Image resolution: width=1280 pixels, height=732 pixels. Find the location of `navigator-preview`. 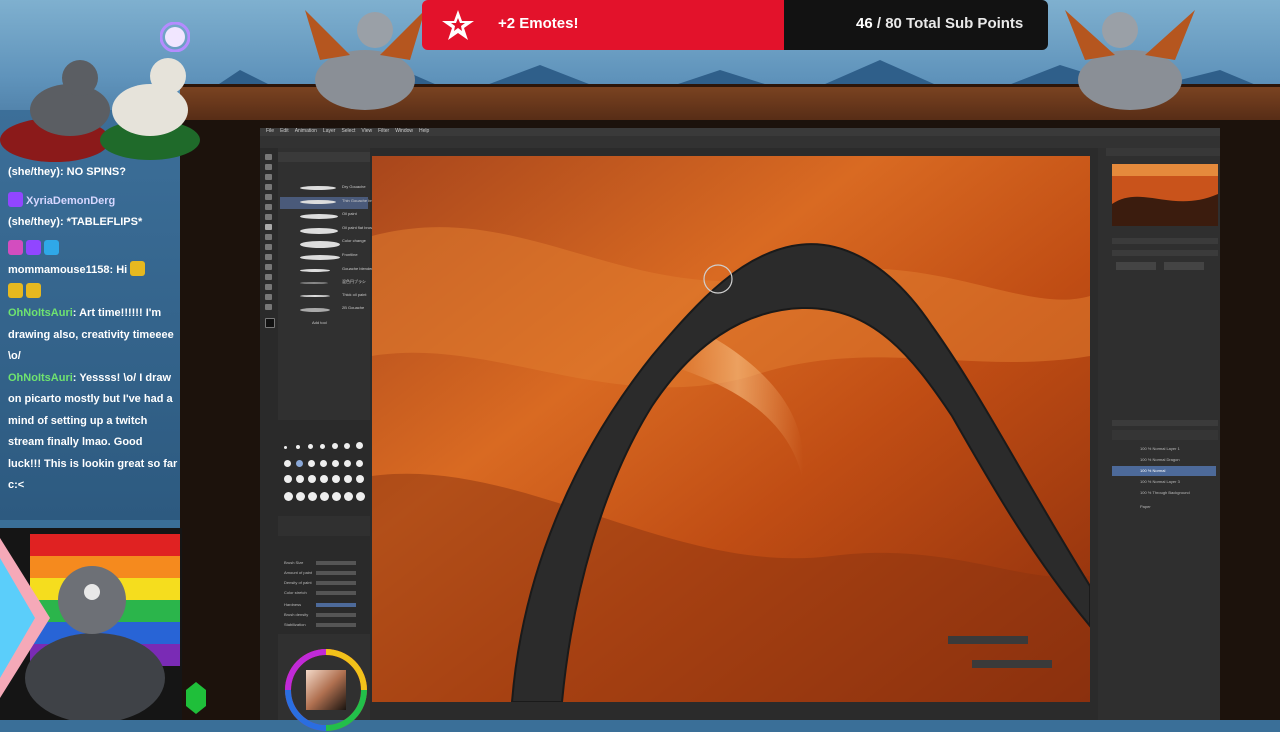

navigator-preview is located at coordinates (1165, 195).